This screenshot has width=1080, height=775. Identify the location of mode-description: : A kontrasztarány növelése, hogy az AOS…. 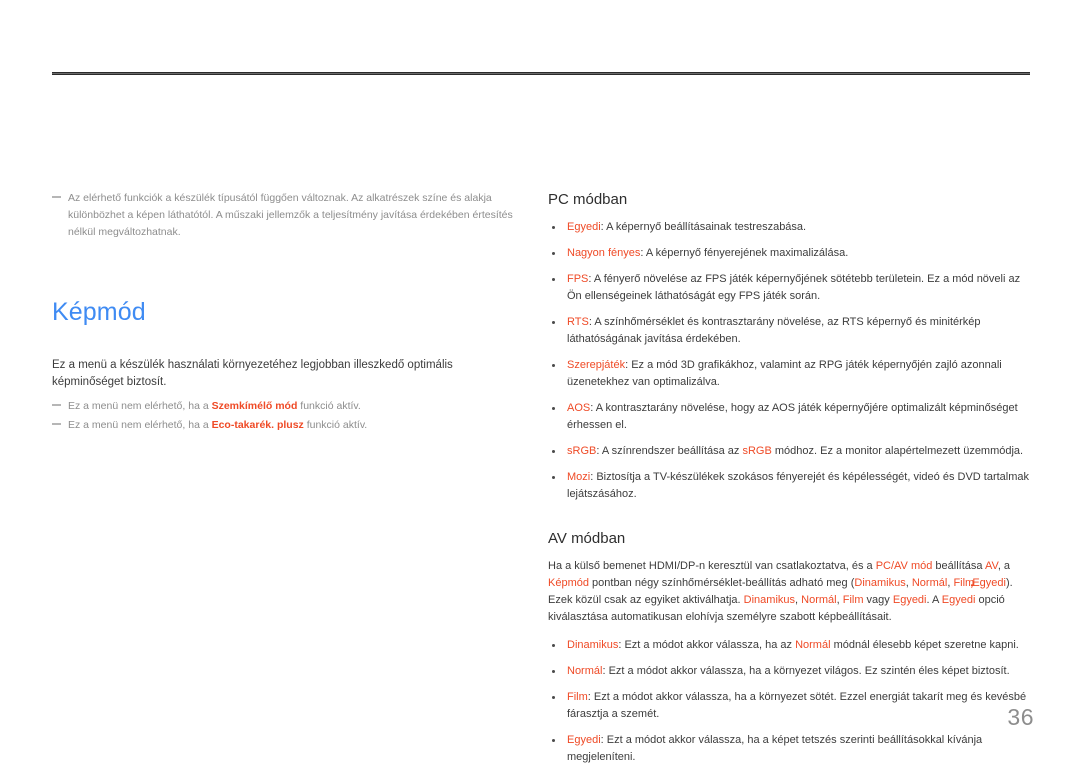
(792, 416).